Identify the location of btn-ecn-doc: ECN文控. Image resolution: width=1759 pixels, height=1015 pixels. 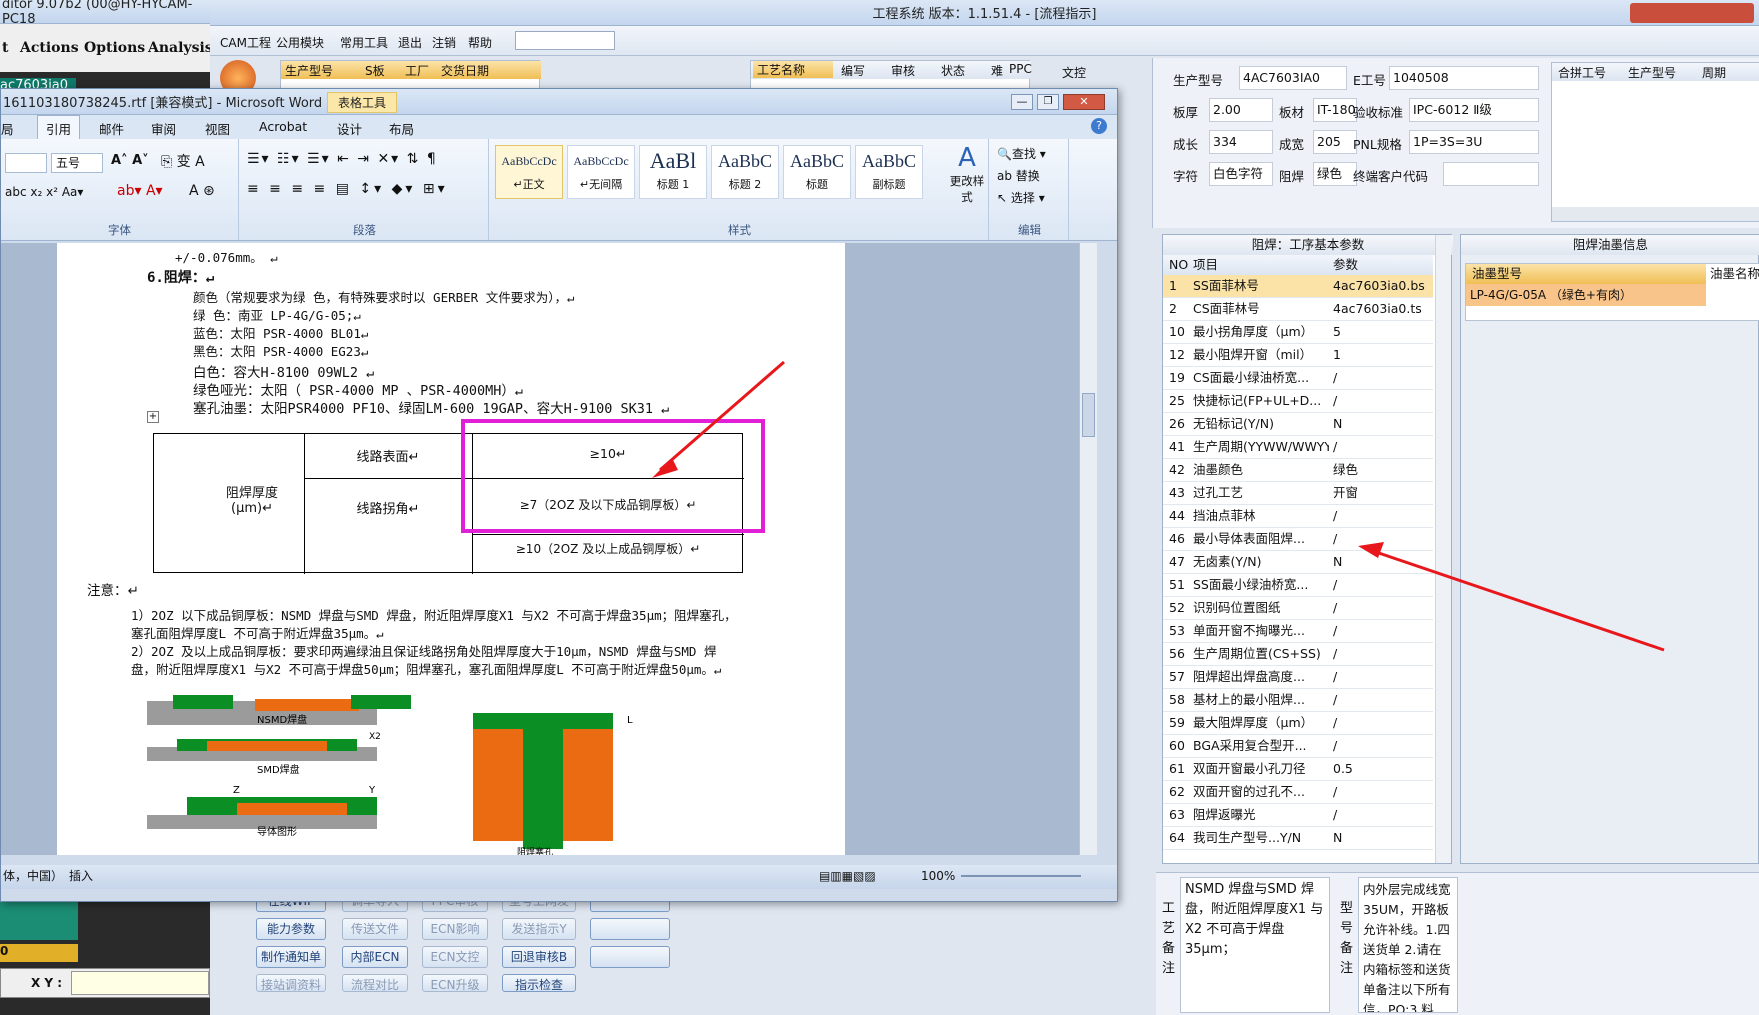
(455, 957).